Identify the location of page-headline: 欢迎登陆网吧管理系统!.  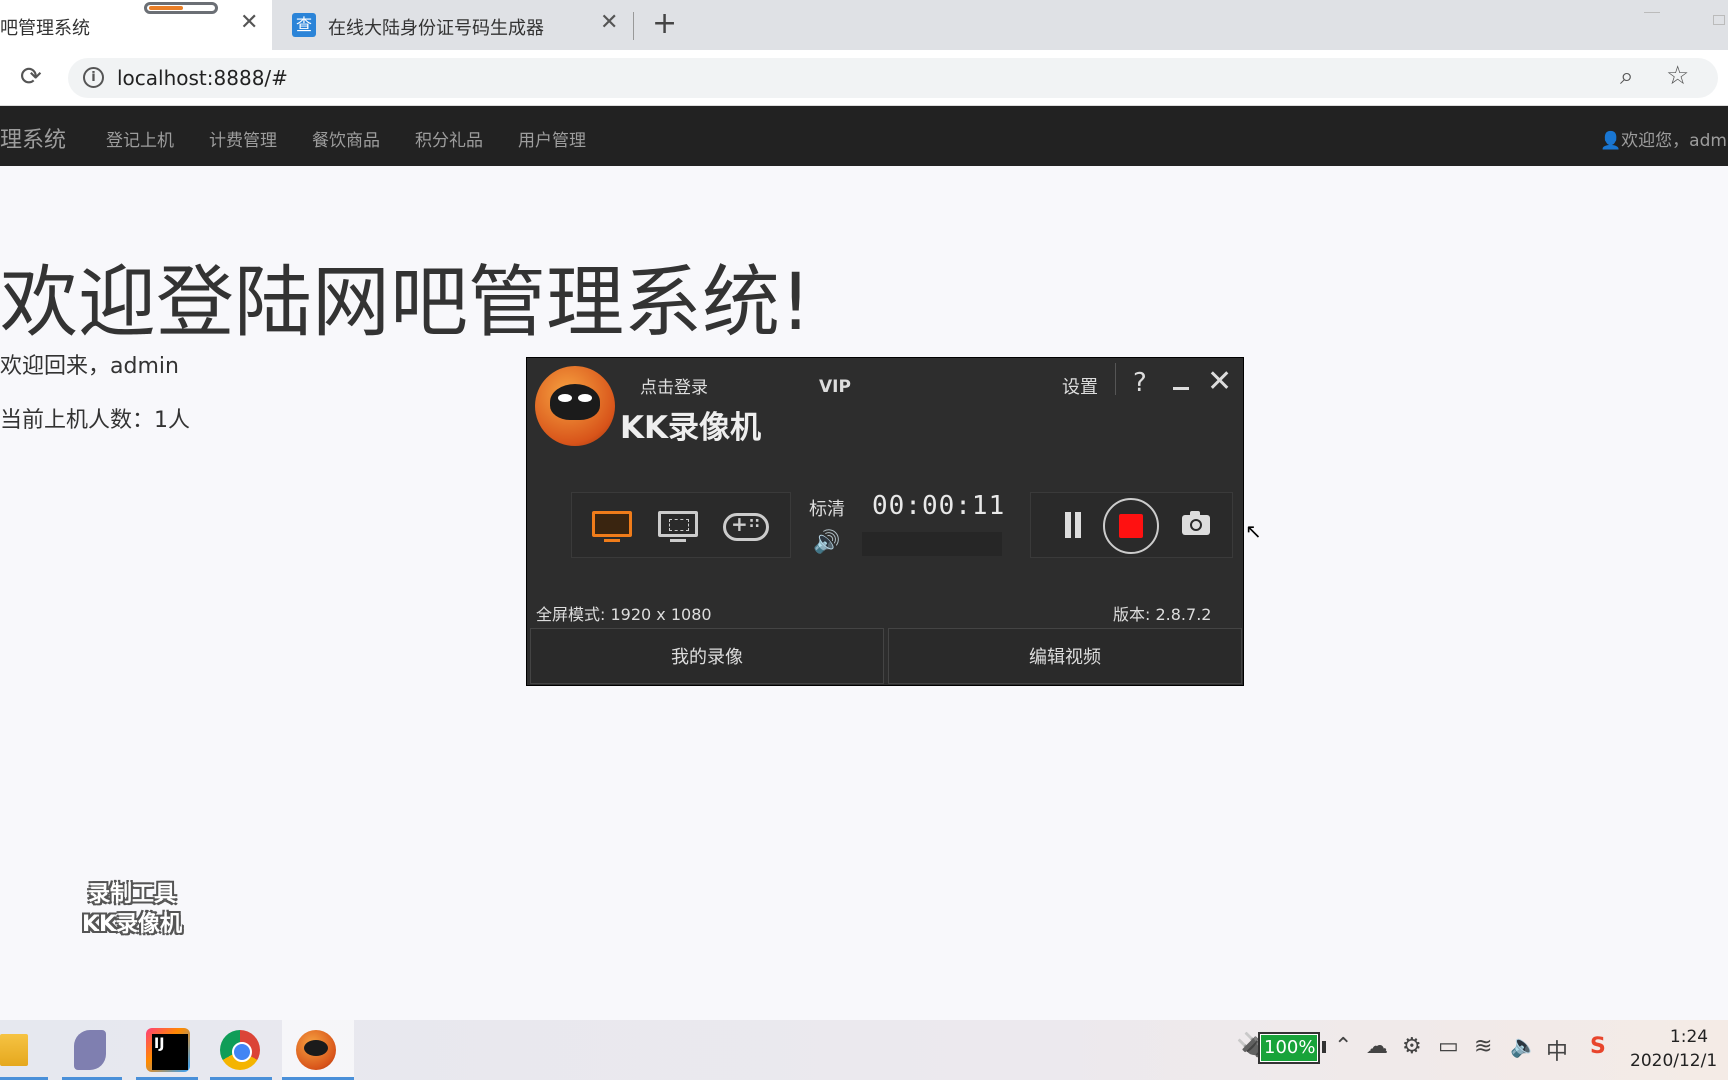
(406, 303).